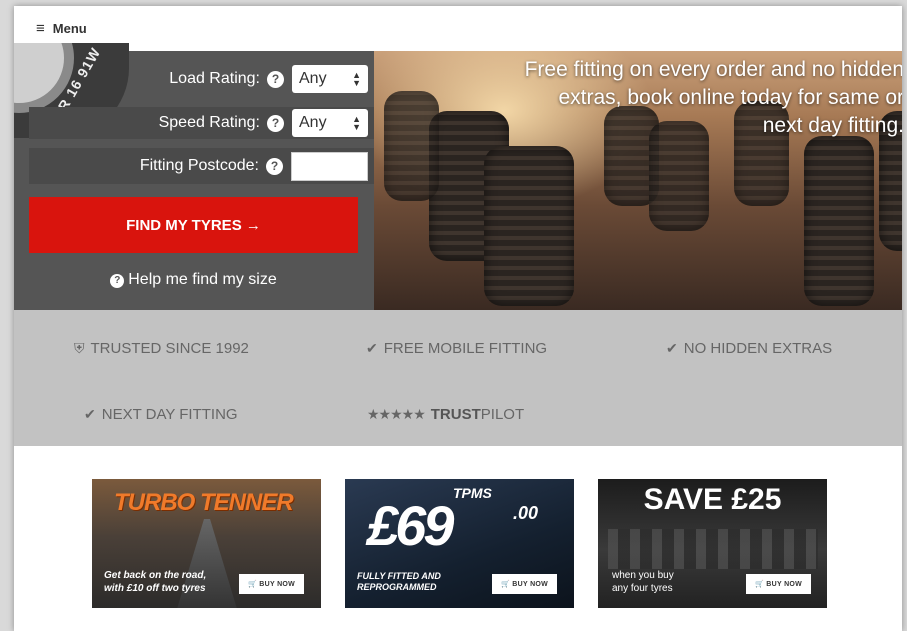  I want to click on trustpilot-light: PILOT, so click(502, 414).